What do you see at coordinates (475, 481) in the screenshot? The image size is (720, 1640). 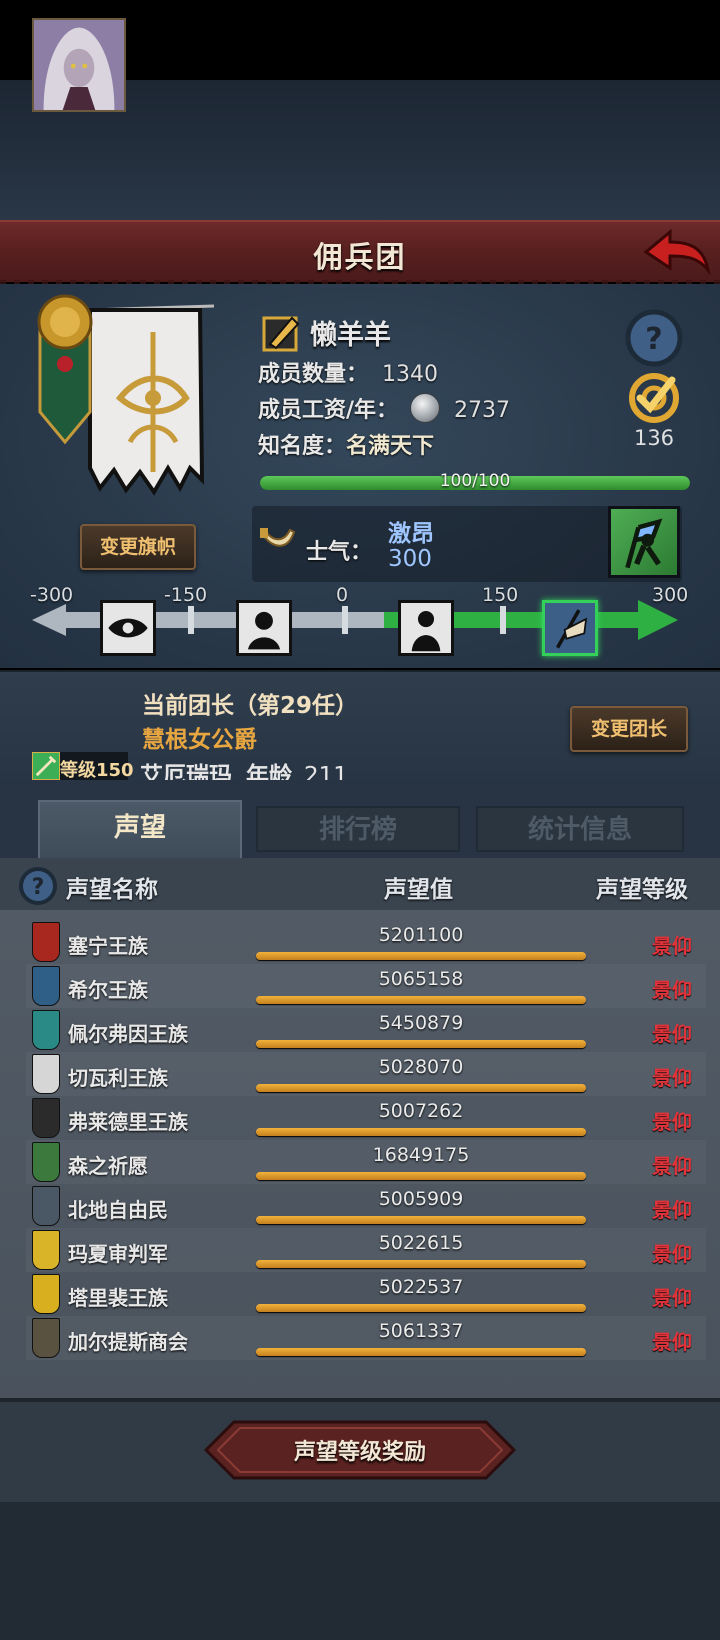 I see `fame-progress-text: 100/100` at bounding box center [475, 481].